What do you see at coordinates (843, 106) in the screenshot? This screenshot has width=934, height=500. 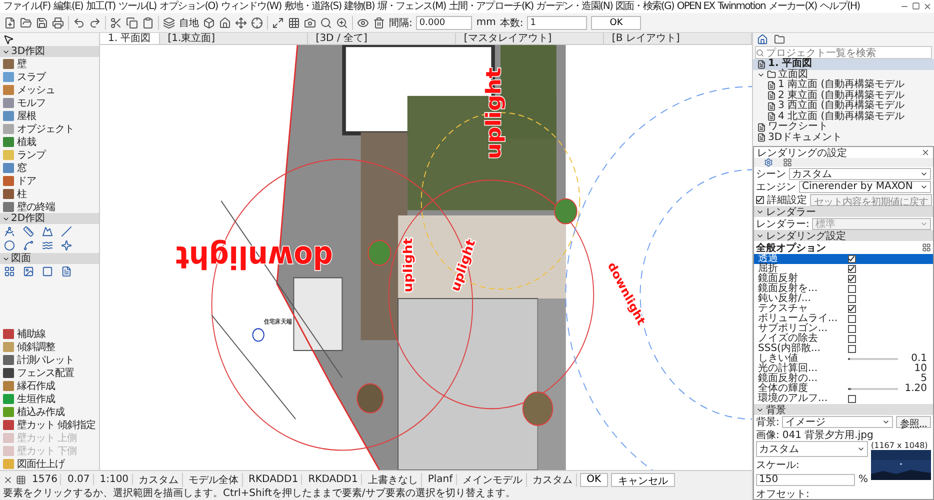 I see `tree-item: 3 西立面 (自動再構築モデル` at bounding box center [843, 106].